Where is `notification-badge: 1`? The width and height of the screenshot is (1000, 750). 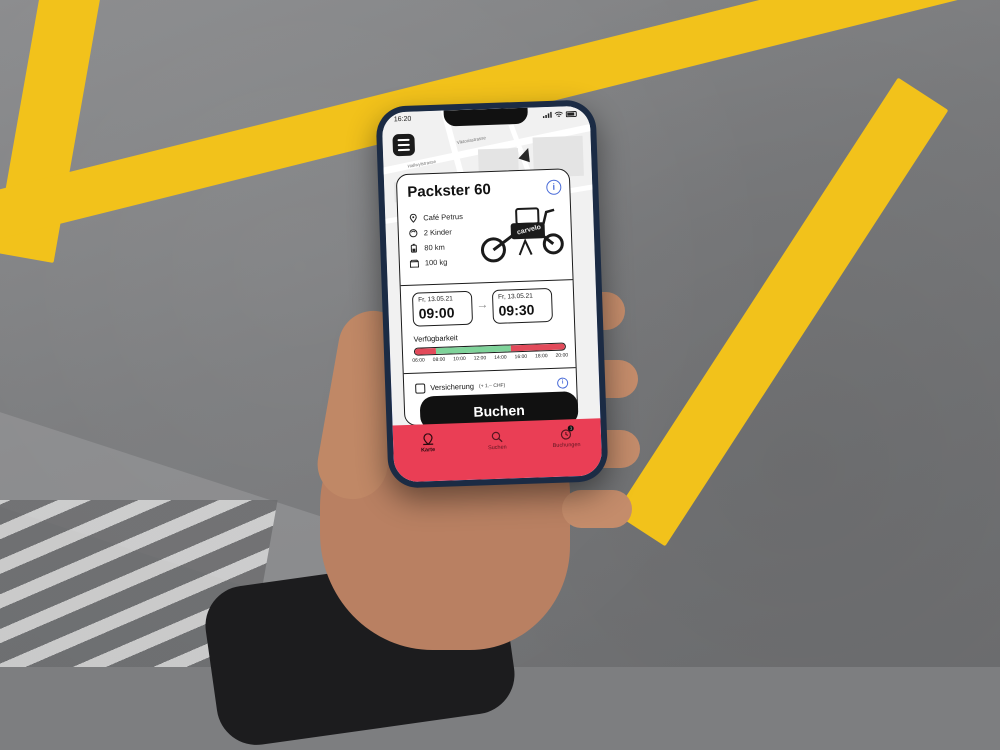
notification-badge: 1 is located at coordinates (571, 428).